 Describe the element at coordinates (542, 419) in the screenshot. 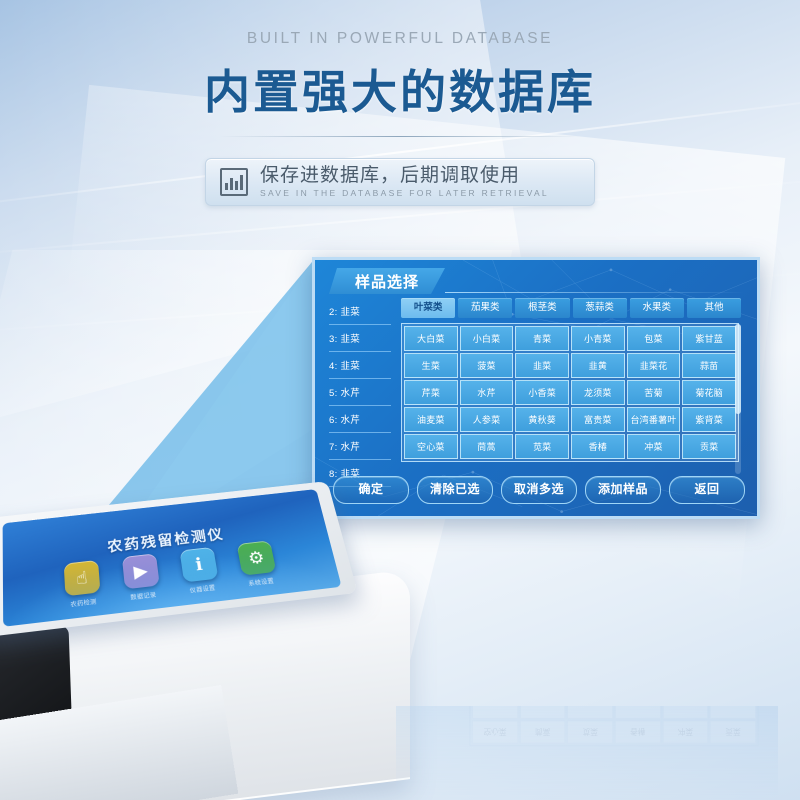

I see `sample-cell-20: 黄秋葵` at that location.